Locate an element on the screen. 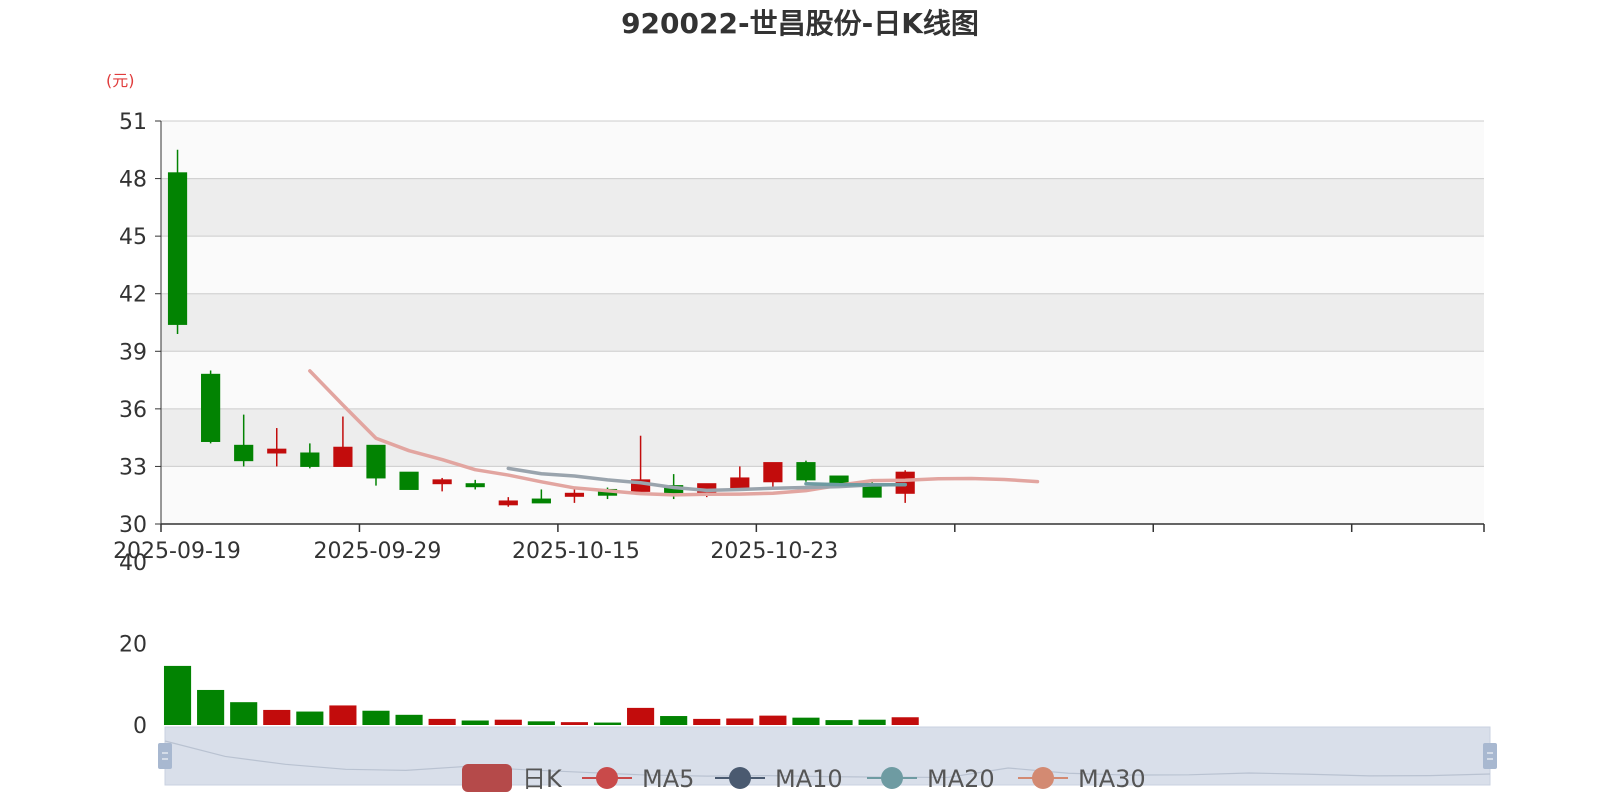 The height and width of the screenshot is (804, 1600). legend-item: MA10 is located at coordinates (779, 779).